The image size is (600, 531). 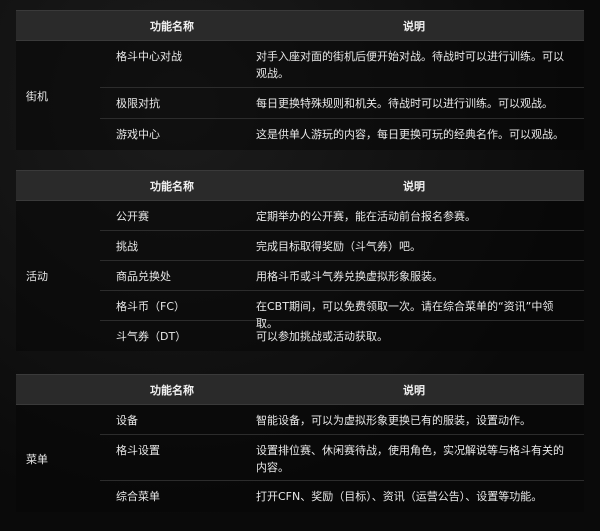 What do you see at coordinates (410, 65) in the screenshot?
I see `feature-desc: 对手入座对面的街机后便开始对战。待战时可以进行训练。可以观战。` at bounding box center [410, 65].